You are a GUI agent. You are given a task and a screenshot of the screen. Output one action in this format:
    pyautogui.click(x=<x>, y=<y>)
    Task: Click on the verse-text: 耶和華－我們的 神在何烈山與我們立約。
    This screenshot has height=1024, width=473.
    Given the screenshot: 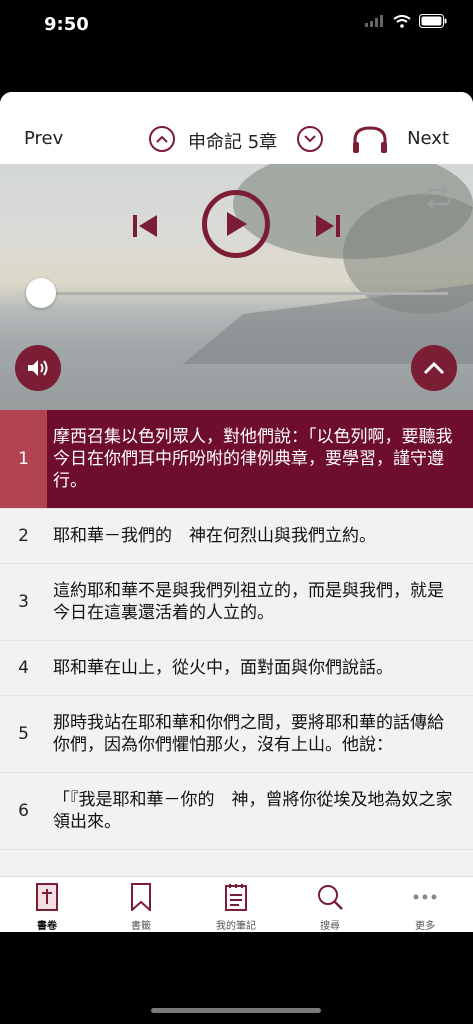 What is the action you would take?
    pyautogui.click(x=214, y=536)
    